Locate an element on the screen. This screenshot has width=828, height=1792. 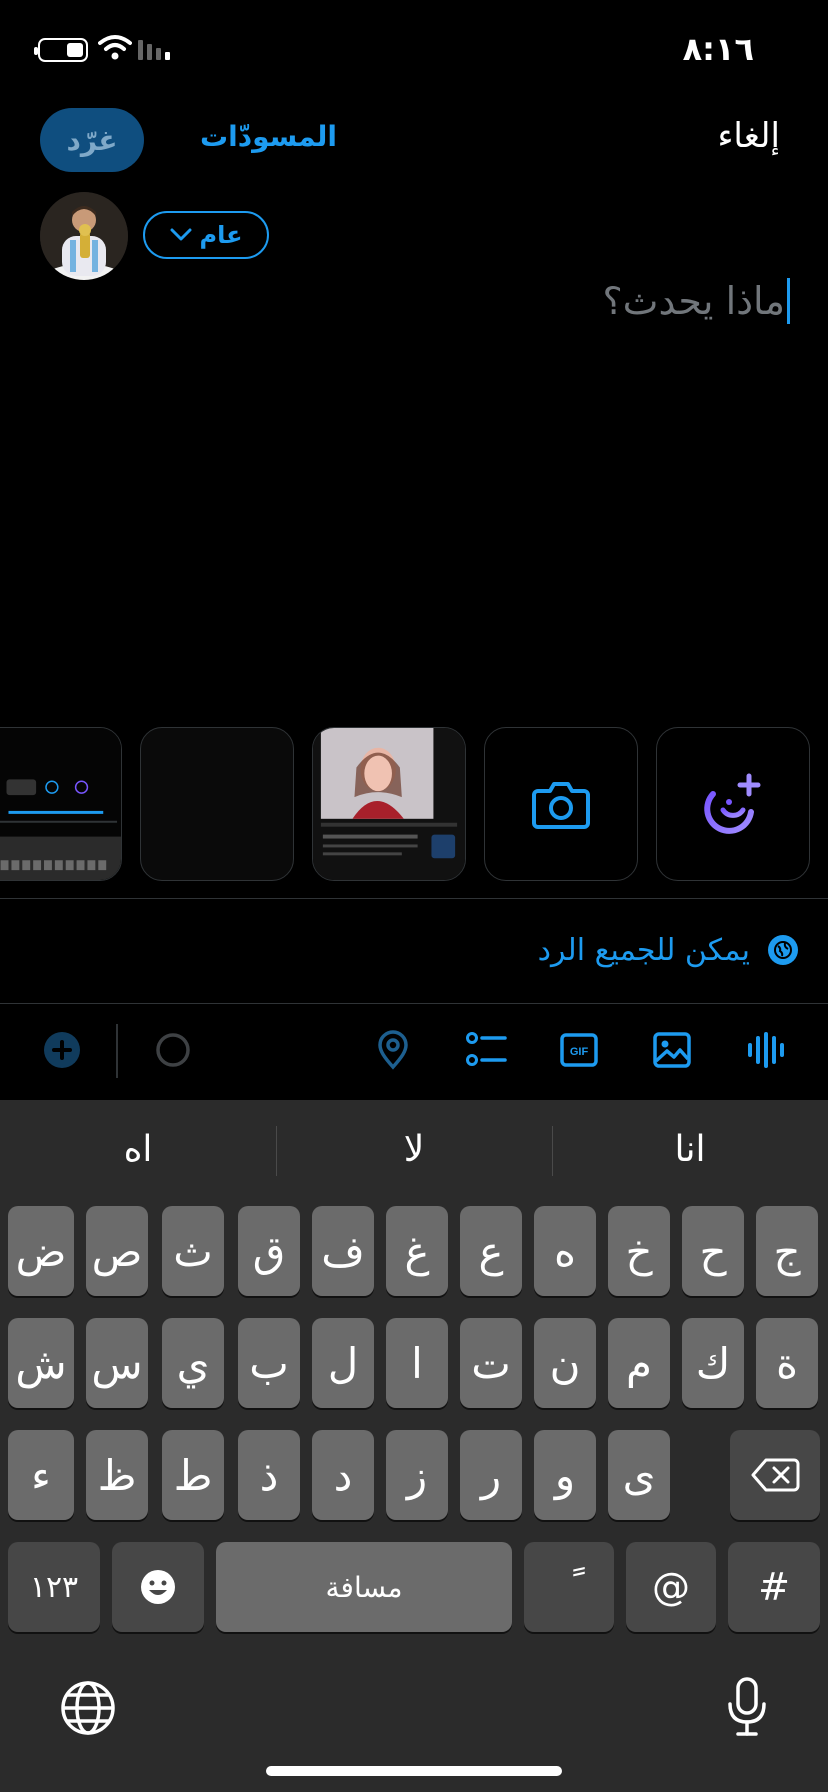
toolbar-separator is located at coordinates (117, 1051).